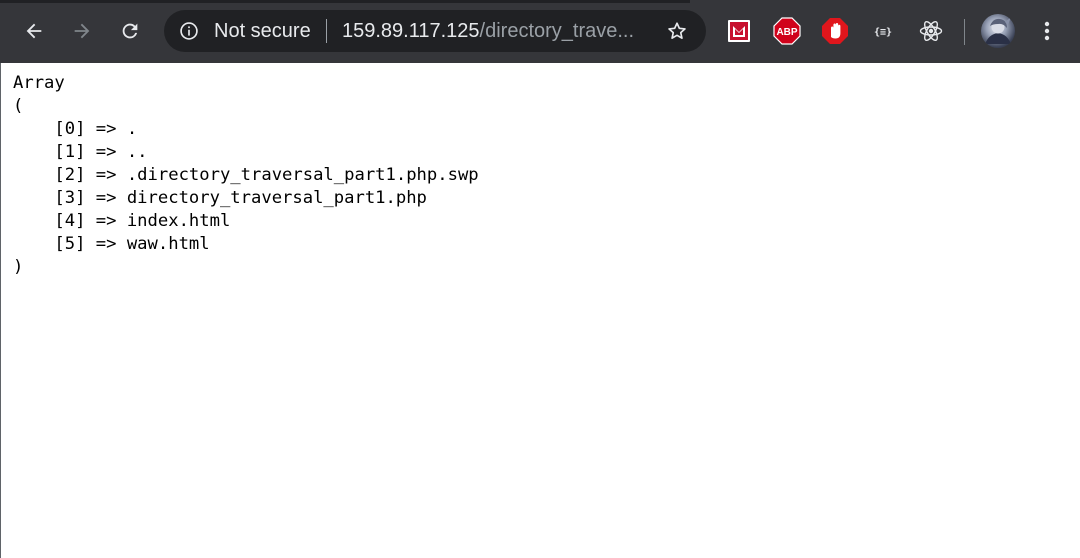 This screenshot has height=558, width=1080. Describe the element at coordinates (964, 32) in the screenshot. I see `toolbar-divider` at that location.